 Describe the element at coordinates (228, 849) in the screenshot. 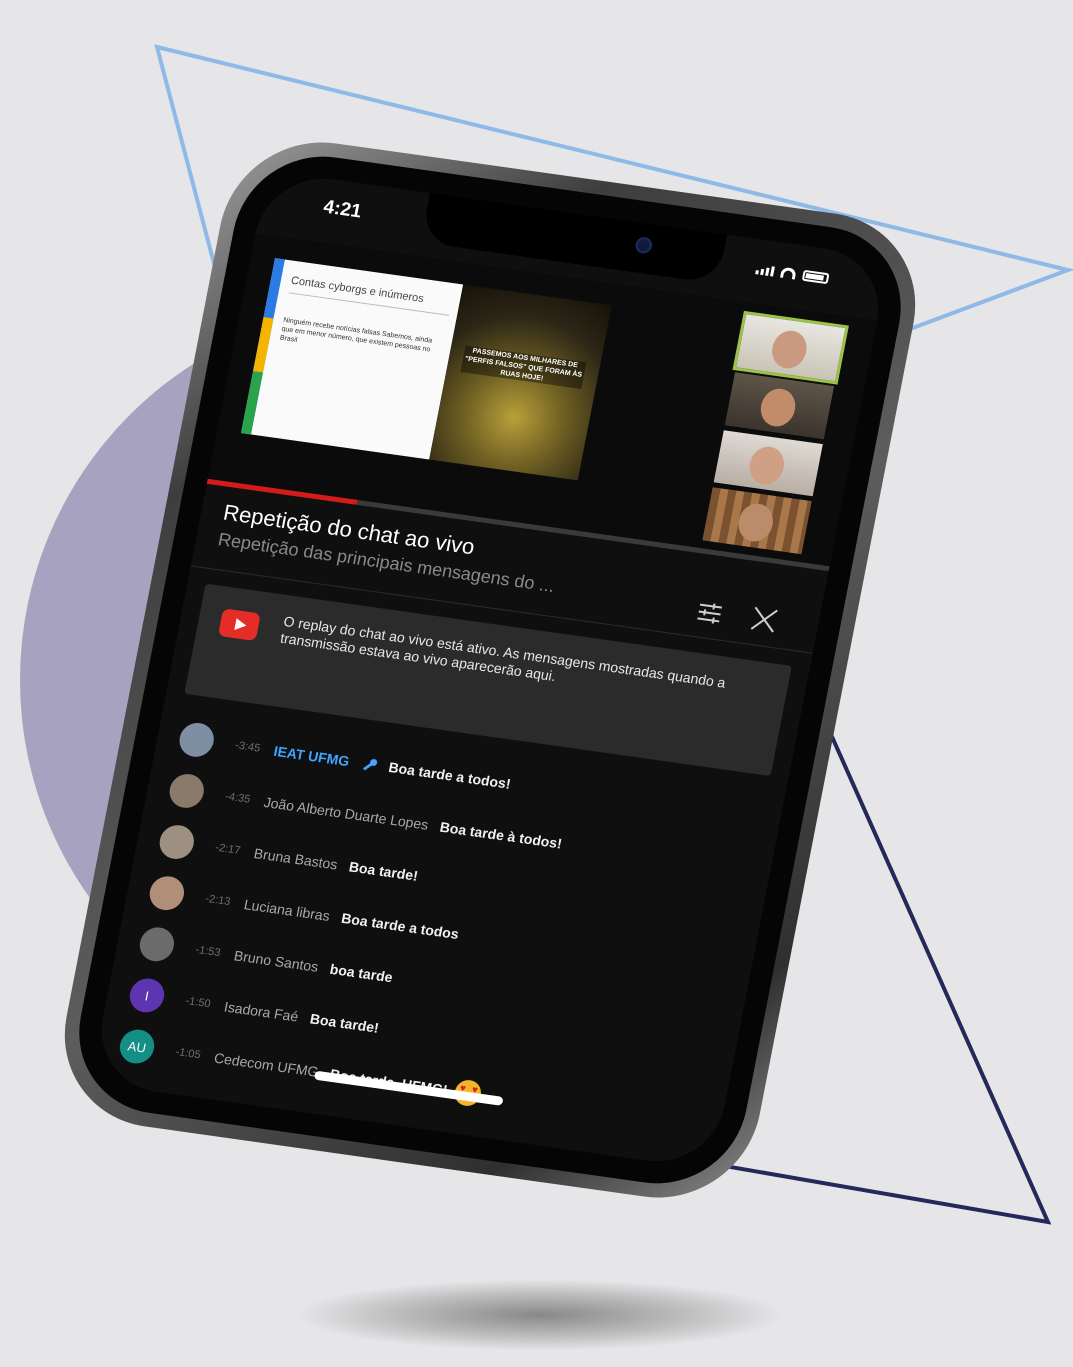

I see `message-timestamp: -2:17` at that location.